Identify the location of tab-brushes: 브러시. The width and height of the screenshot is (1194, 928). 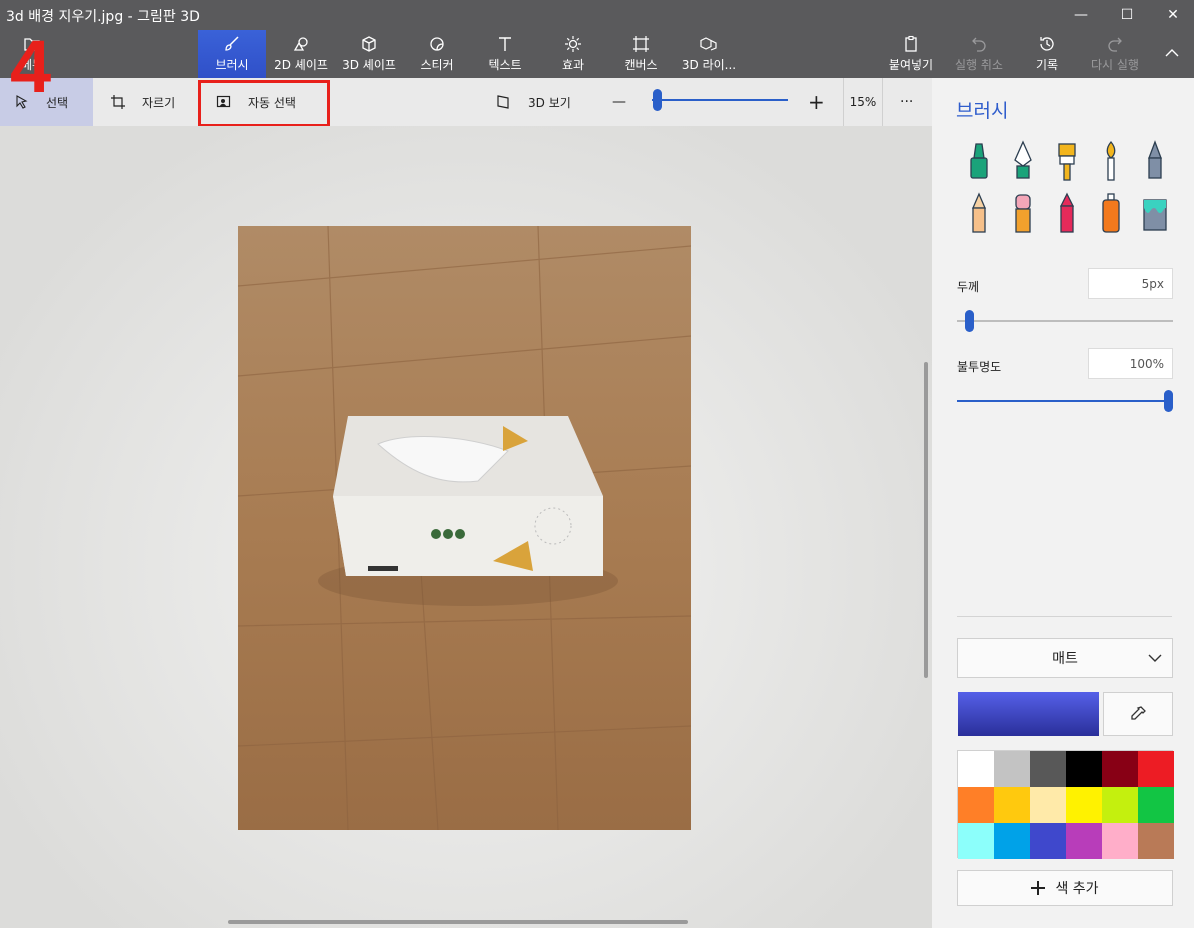
(232, 54).